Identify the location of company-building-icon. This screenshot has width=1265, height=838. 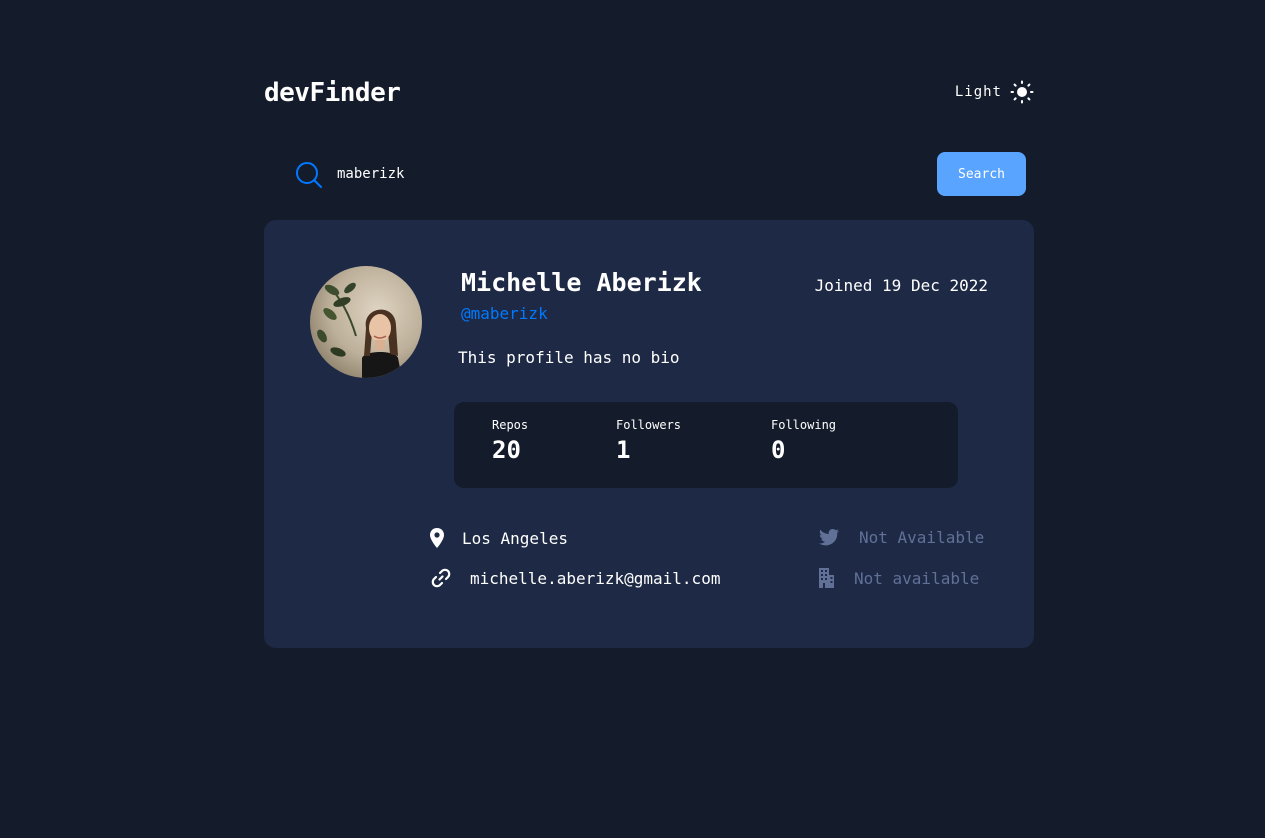
(826, 578).